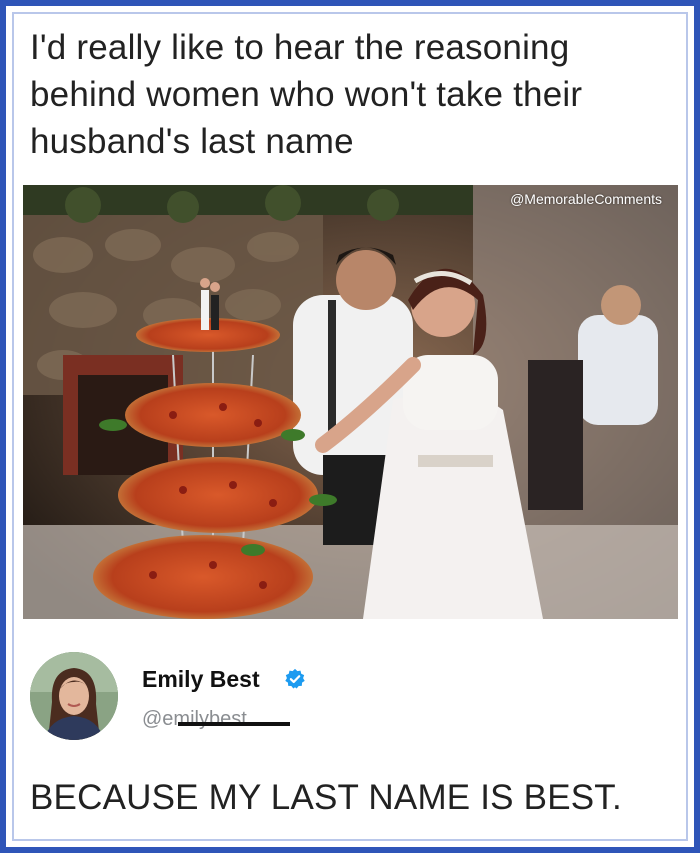 The width and height of the screenshot is (700, 853). Describe the element at coordinates (586, 199) in the screenshot. I see `watermark: @MemorableComments` at that location.